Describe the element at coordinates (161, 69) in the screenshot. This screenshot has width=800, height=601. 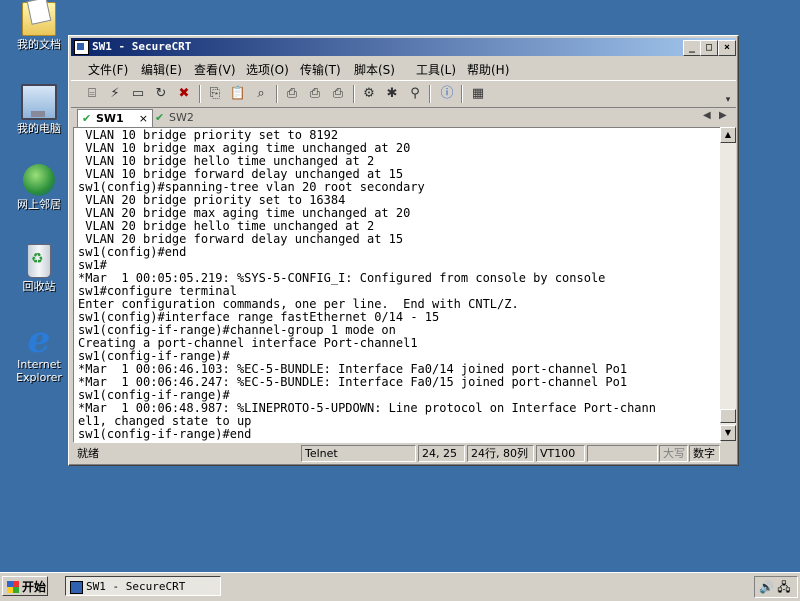
I see `menu-edit: 编辑(E)` at that location.